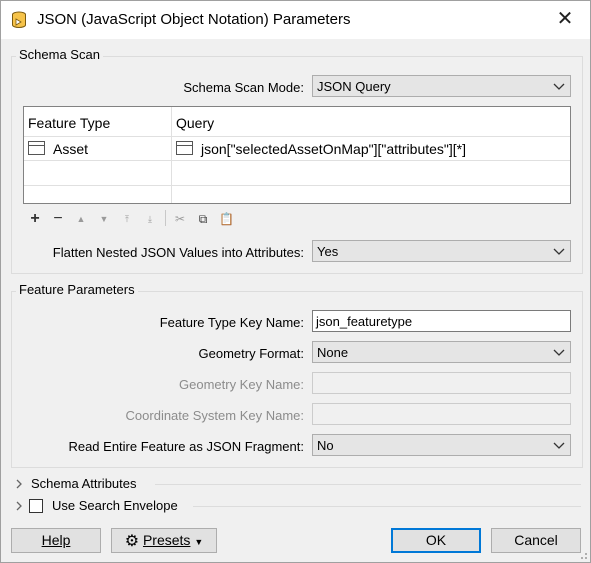  I want to click on move-up-icon: ▲, so click(81, 219).